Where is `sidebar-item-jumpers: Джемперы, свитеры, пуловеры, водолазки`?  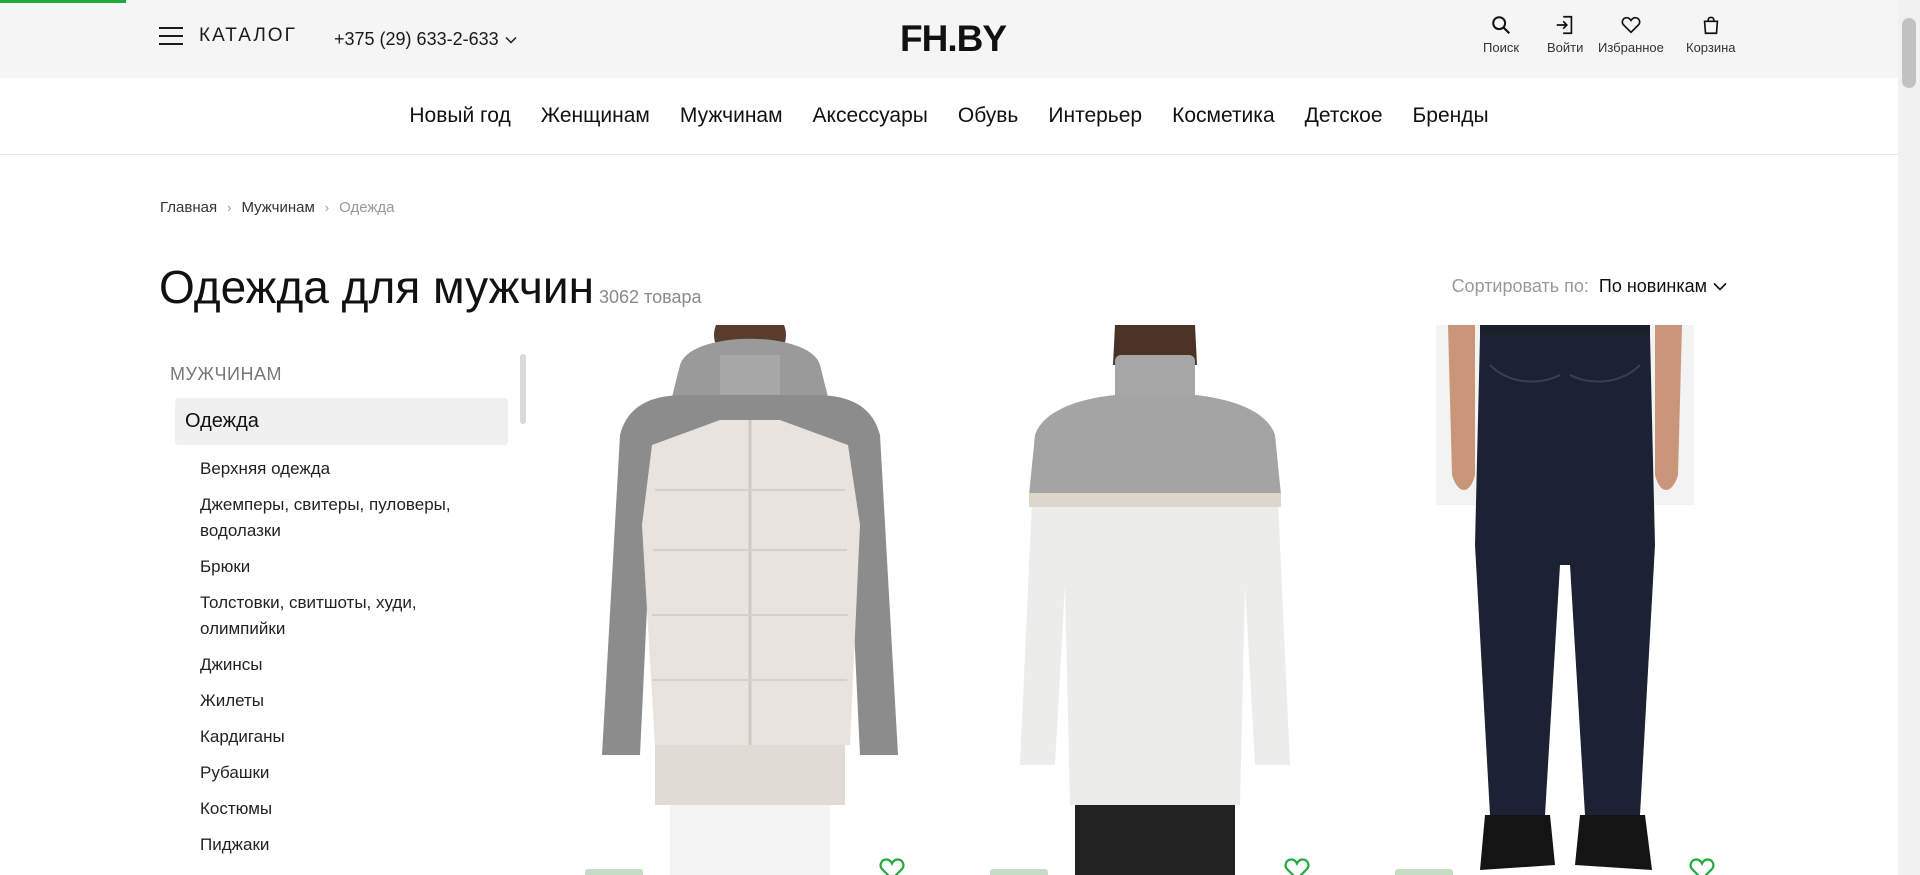
sidebar-item-jumpers: Джемперы, свитеры, пуловеры, водолазки is located at coordinates (345, 518).